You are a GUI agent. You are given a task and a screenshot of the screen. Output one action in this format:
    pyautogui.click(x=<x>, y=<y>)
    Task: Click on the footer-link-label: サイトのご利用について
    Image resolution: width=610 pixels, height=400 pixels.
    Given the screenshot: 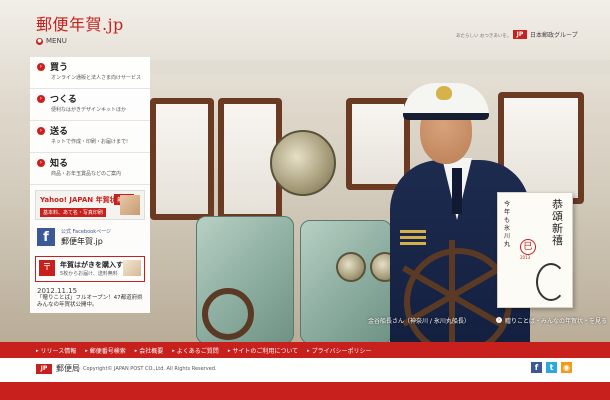 What is the action you would take?
    pyautogui.click(x=265, y=351)
    